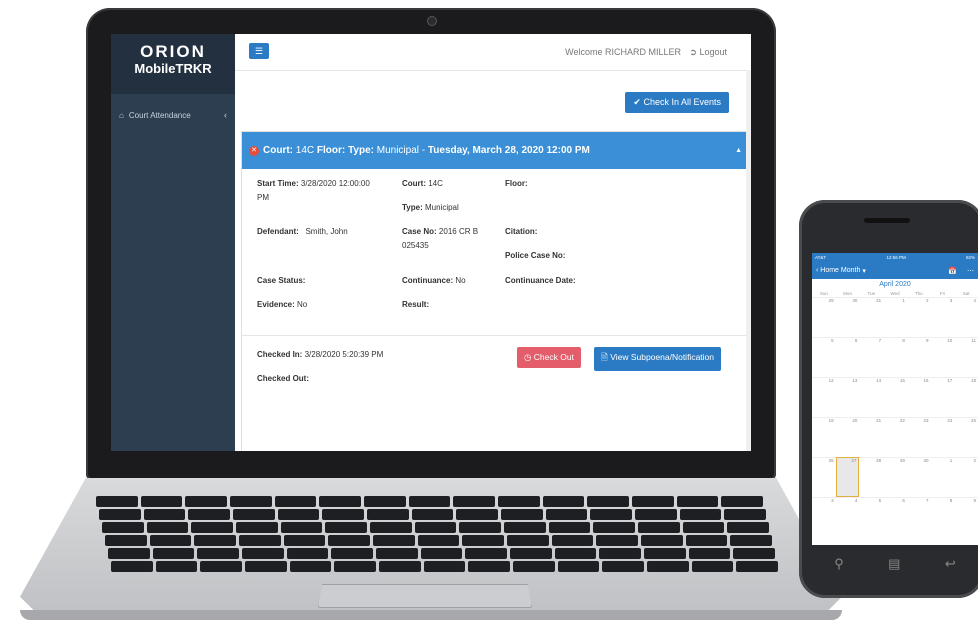 The image size is (978, 635). Describe the element at coordinates (918, 437) in the screenshot. I see `calendar-day-cell: 23` at that location.